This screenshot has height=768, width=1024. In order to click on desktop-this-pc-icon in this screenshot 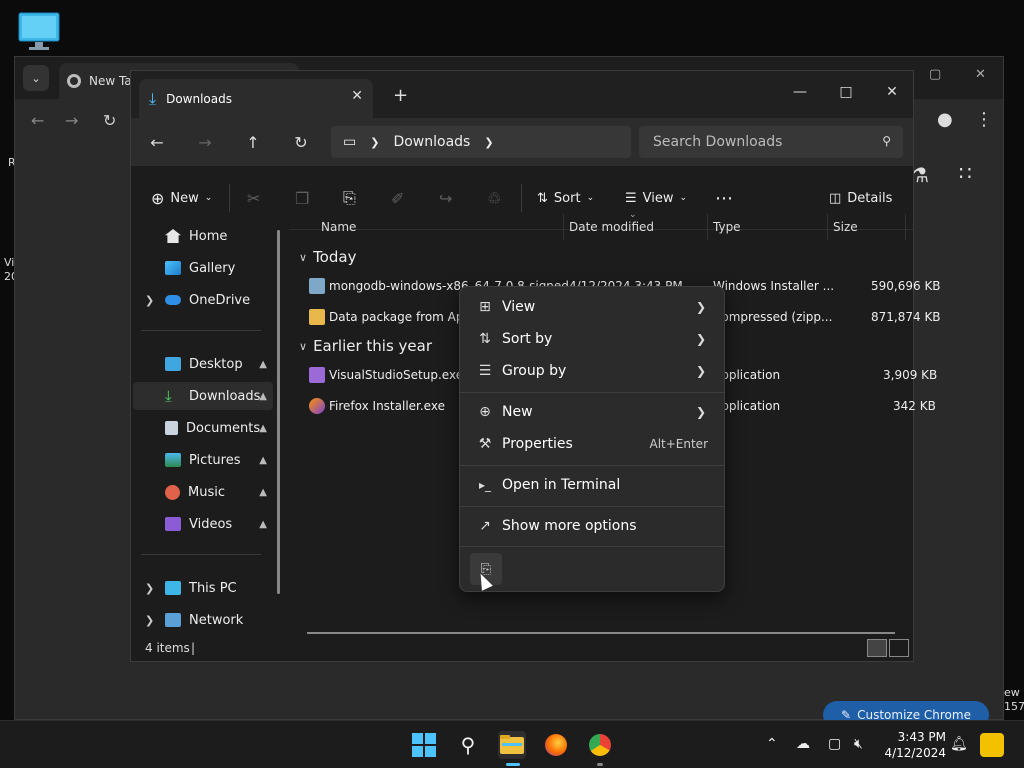, I will do `click(39, 32)`.